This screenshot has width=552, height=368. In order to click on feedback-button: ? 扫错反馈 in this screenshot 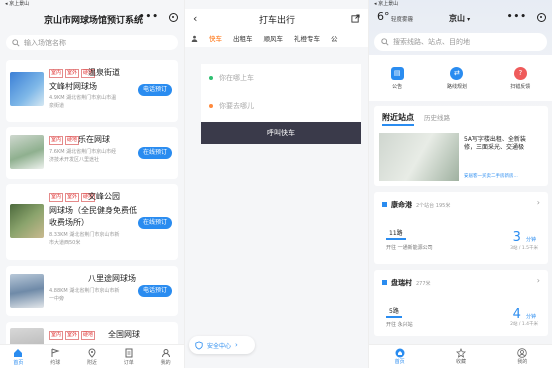, I will do `click(520, 78)`.